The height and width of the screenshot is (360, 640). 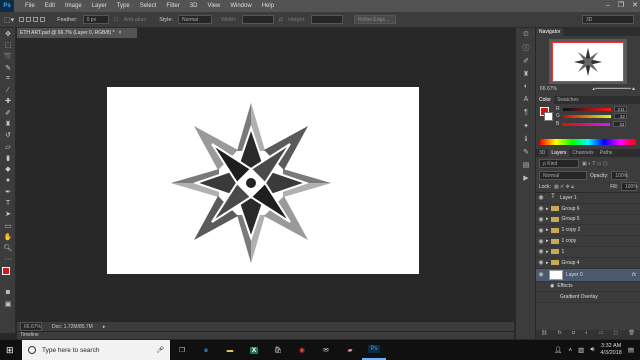 What do you see at coordinates (22, 19) in the screenshot?
I see `new-selection-icon` at bounding box center [22, 19].